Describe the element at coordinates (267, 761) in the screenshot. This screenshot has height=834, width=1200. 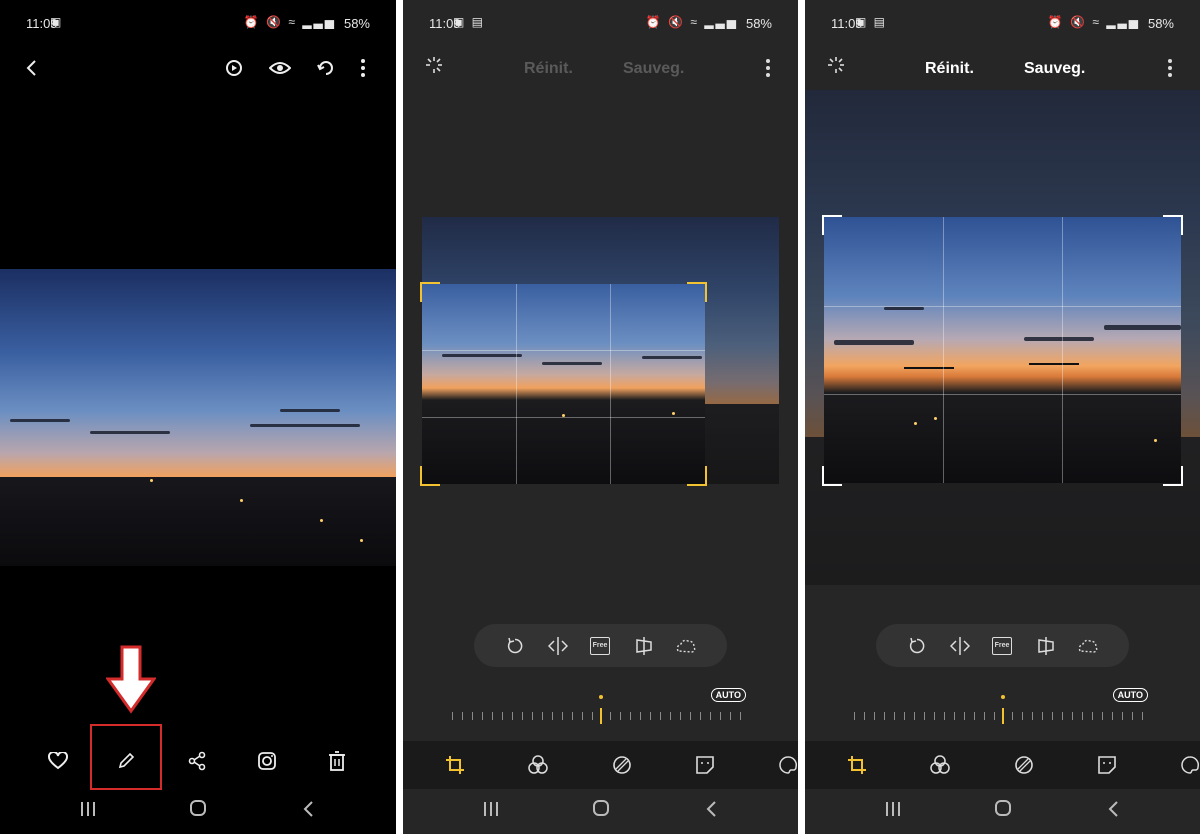
I see `instagram-icon` at that location.